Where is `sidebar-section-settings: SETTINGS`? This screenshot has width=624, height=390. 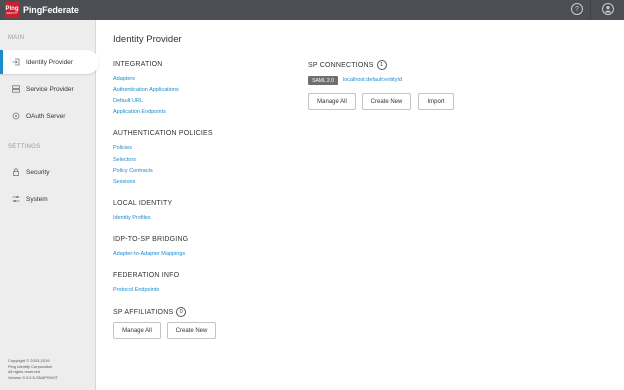 sidebar-section-settings: SETTINGS is located at coordinates (24, 147).